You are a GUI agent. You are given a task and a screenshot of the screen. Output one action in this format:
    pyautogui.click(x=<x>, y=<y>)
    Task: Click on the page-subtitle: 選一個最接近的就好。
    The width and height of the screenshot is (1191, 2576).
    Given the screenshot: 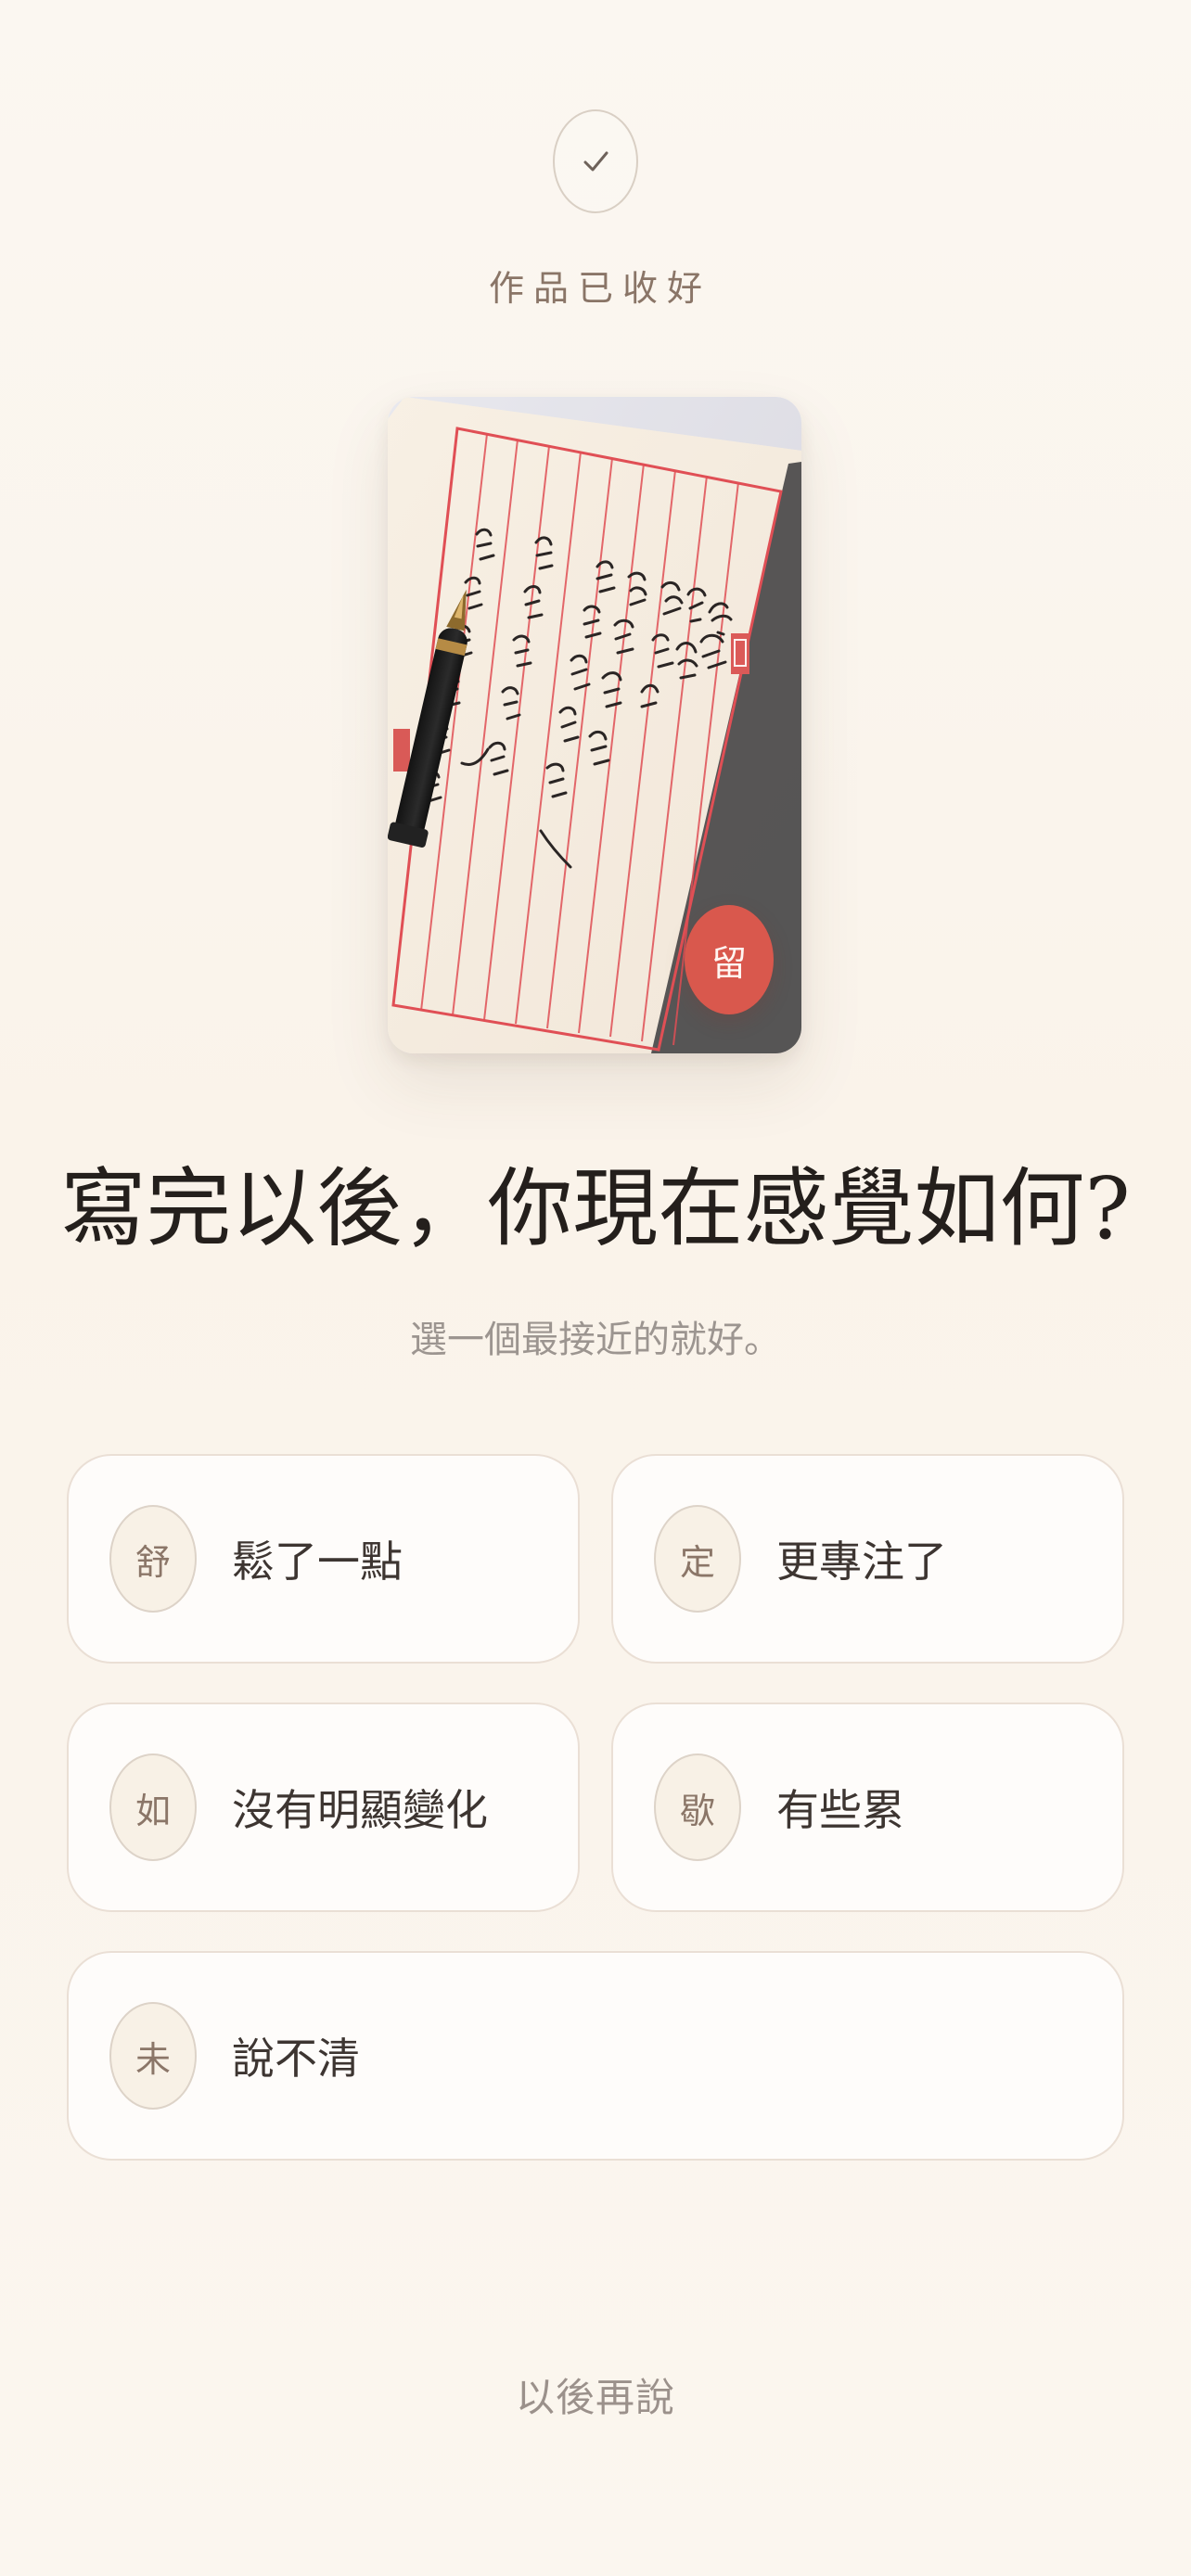 What is the action you would take?
    pyautogui.click(x=595, y=1340)
    